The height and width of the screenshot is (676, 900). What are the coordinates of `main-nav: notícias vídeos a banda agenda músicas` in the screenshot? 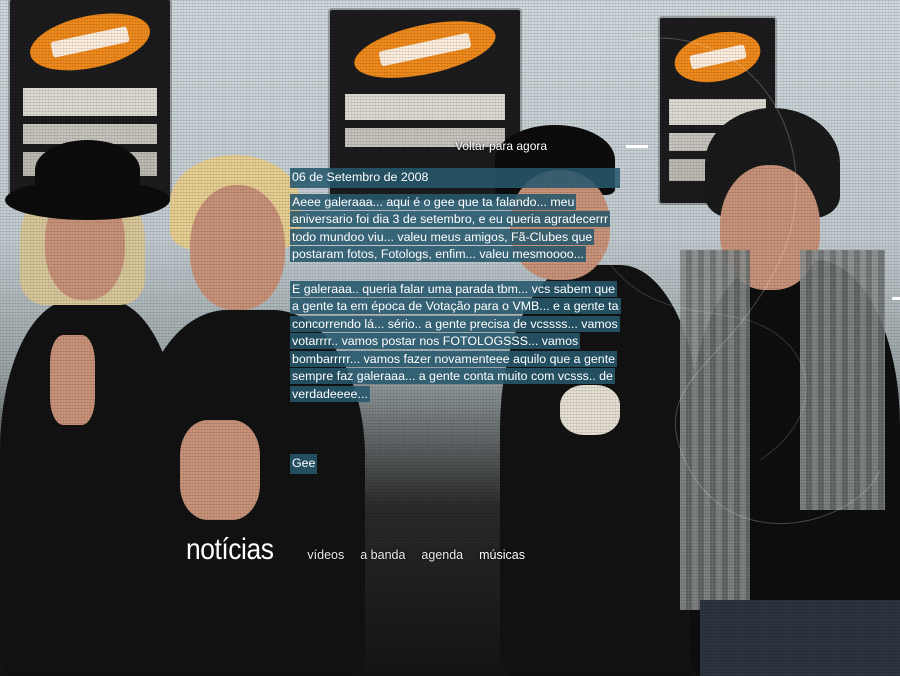 It's located at (363, 550).